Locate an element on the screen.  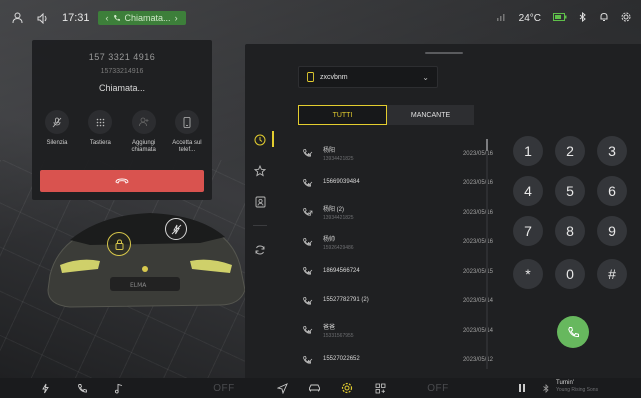
lock-button is located at coordinates (119, 244).